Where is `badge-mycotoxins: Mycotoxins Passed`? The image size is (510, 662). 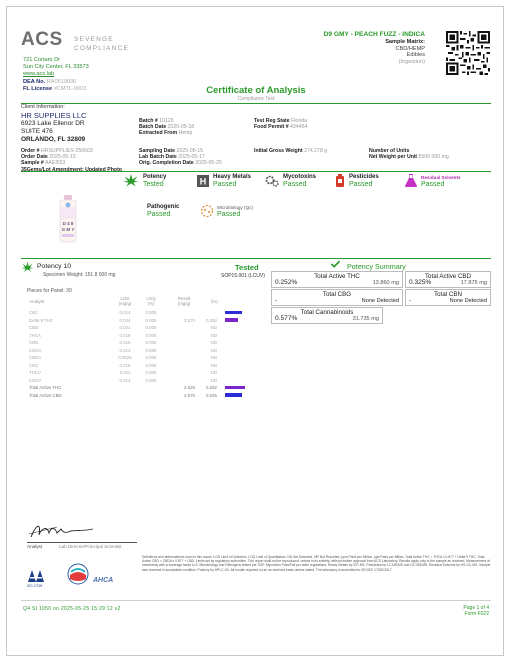 badge-mycotoxins: Mycotoxins Passed is located at coordinates (299, 181).